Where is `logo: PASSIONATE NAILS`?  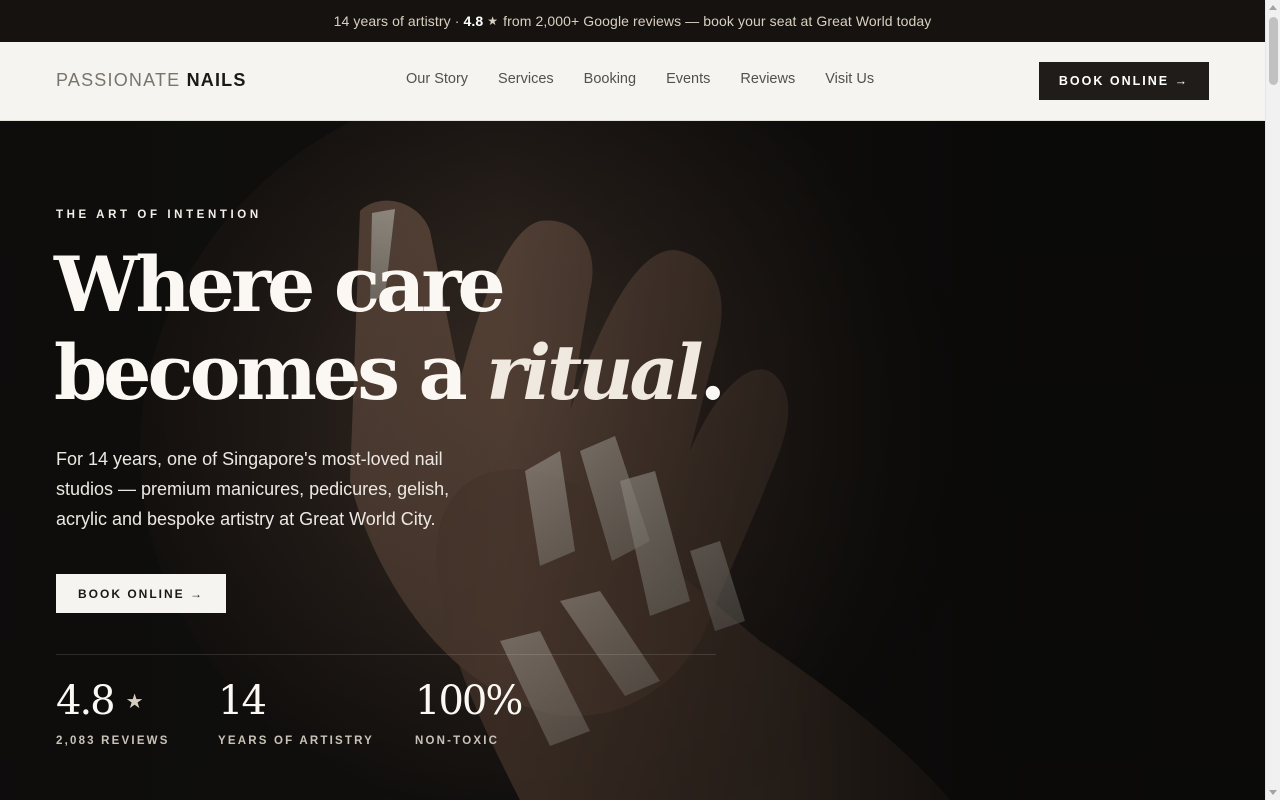
logo: PASSIONATE NAILS is located at coordinates (151, 80).